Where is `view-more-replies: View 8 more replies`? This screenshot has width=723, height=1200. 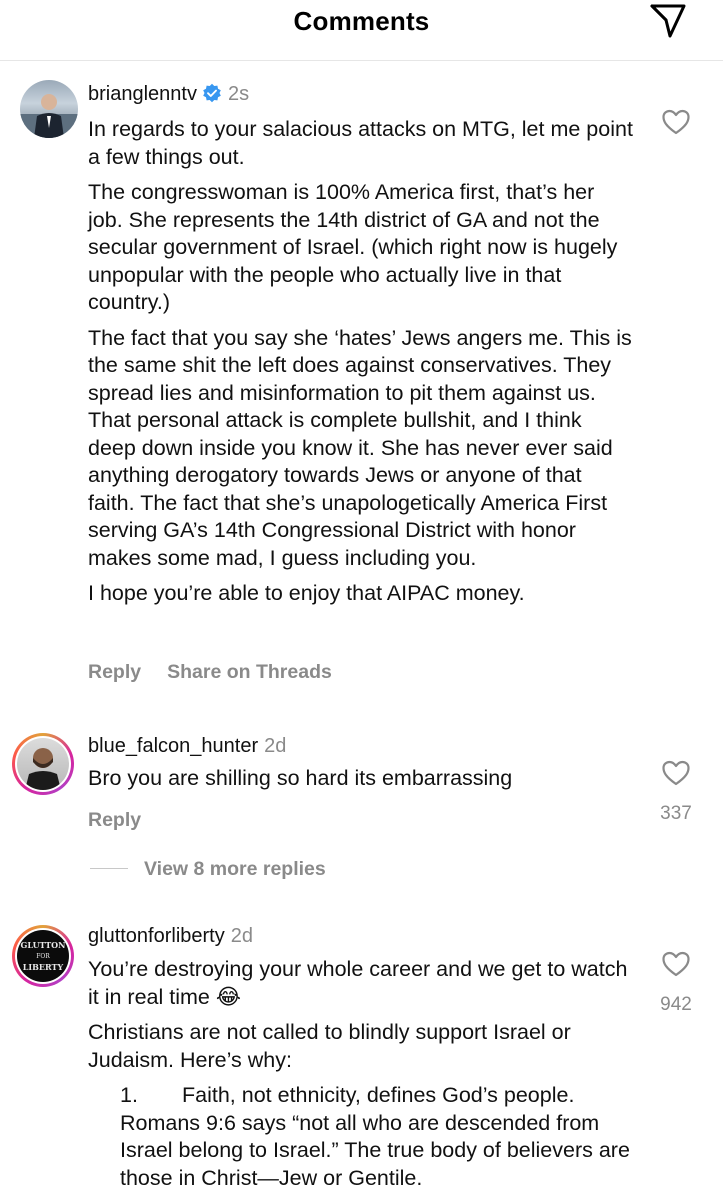
view-more-replies: View 8 more replies is located at coordinates (208, 869).